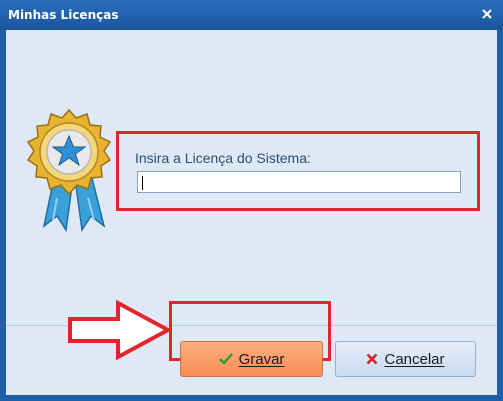 Image resolution: width=503 pixels, height=401 pixels. Describe the element at coordinates (69, 170) in the screenshot. I see `award-ribbon-icon` at that location.